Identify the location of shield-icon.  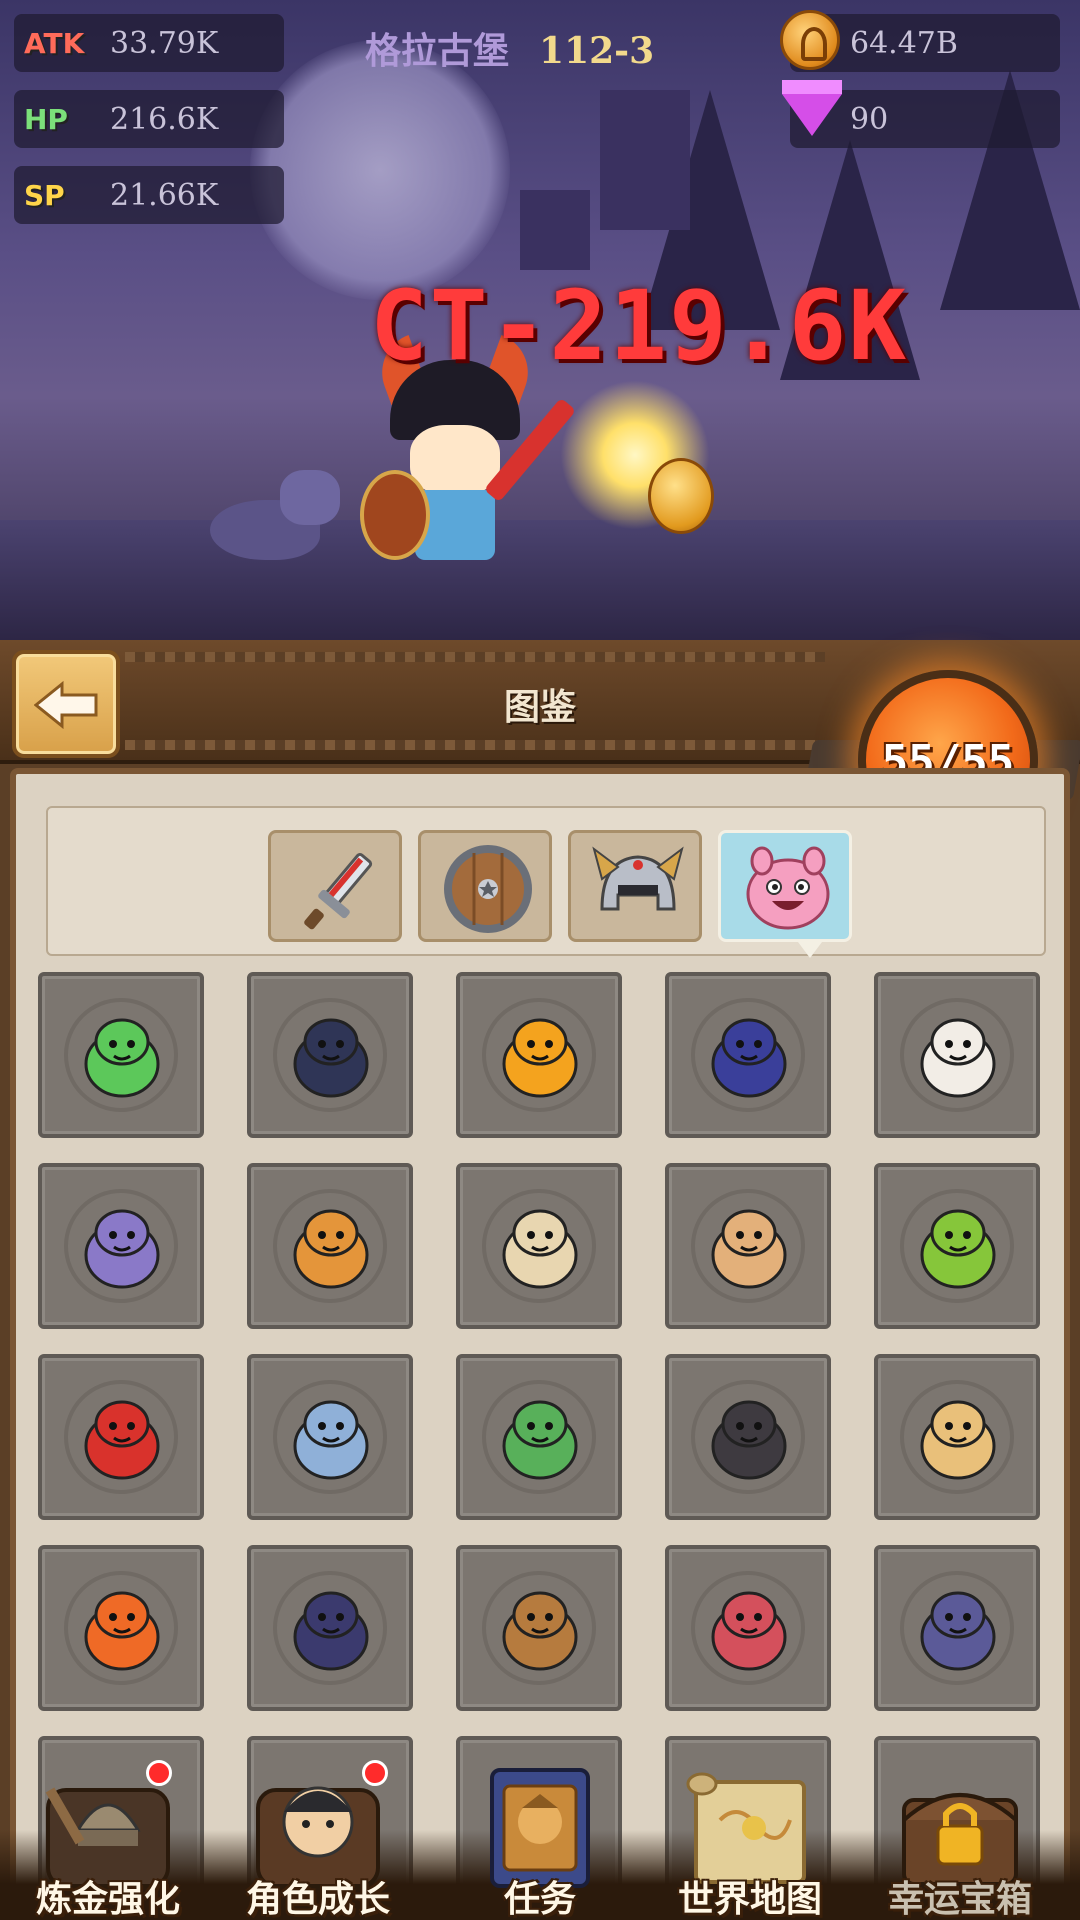
(488, 889).